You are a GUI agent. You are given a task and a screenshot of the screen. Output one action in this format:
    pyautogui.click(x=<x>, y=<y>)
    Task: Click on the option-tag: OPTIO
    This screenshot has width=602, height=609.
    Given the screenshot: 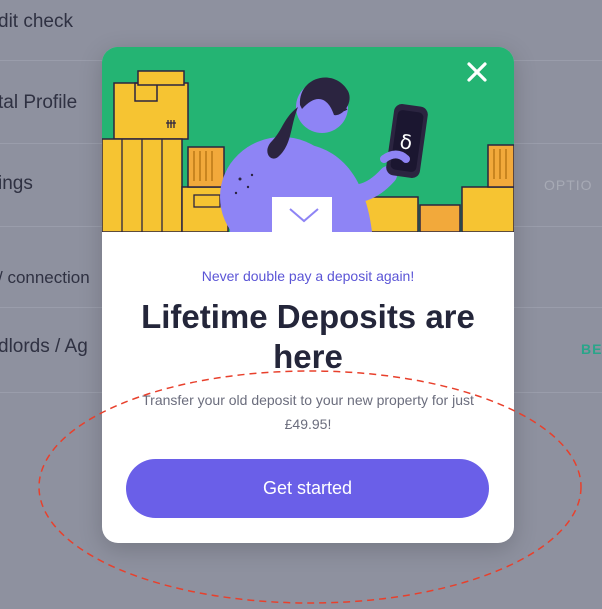 What is the action you would take?
    pyautogui.click(x=568, y=185)
    